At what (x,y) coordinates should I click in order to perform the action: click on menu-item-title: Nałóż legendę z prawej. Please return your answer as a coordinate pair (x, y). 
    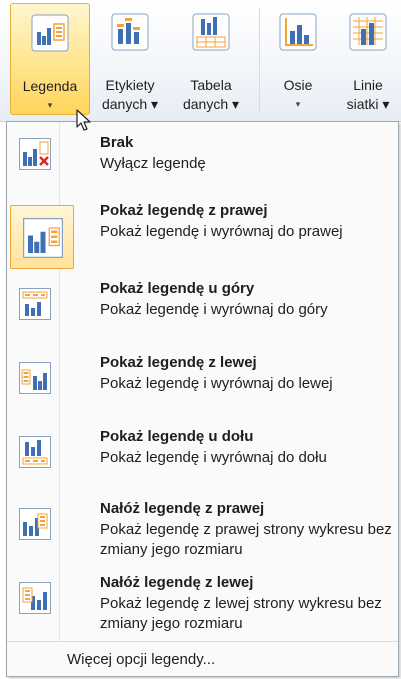
    Looking at the image, I should click on (182, 508).